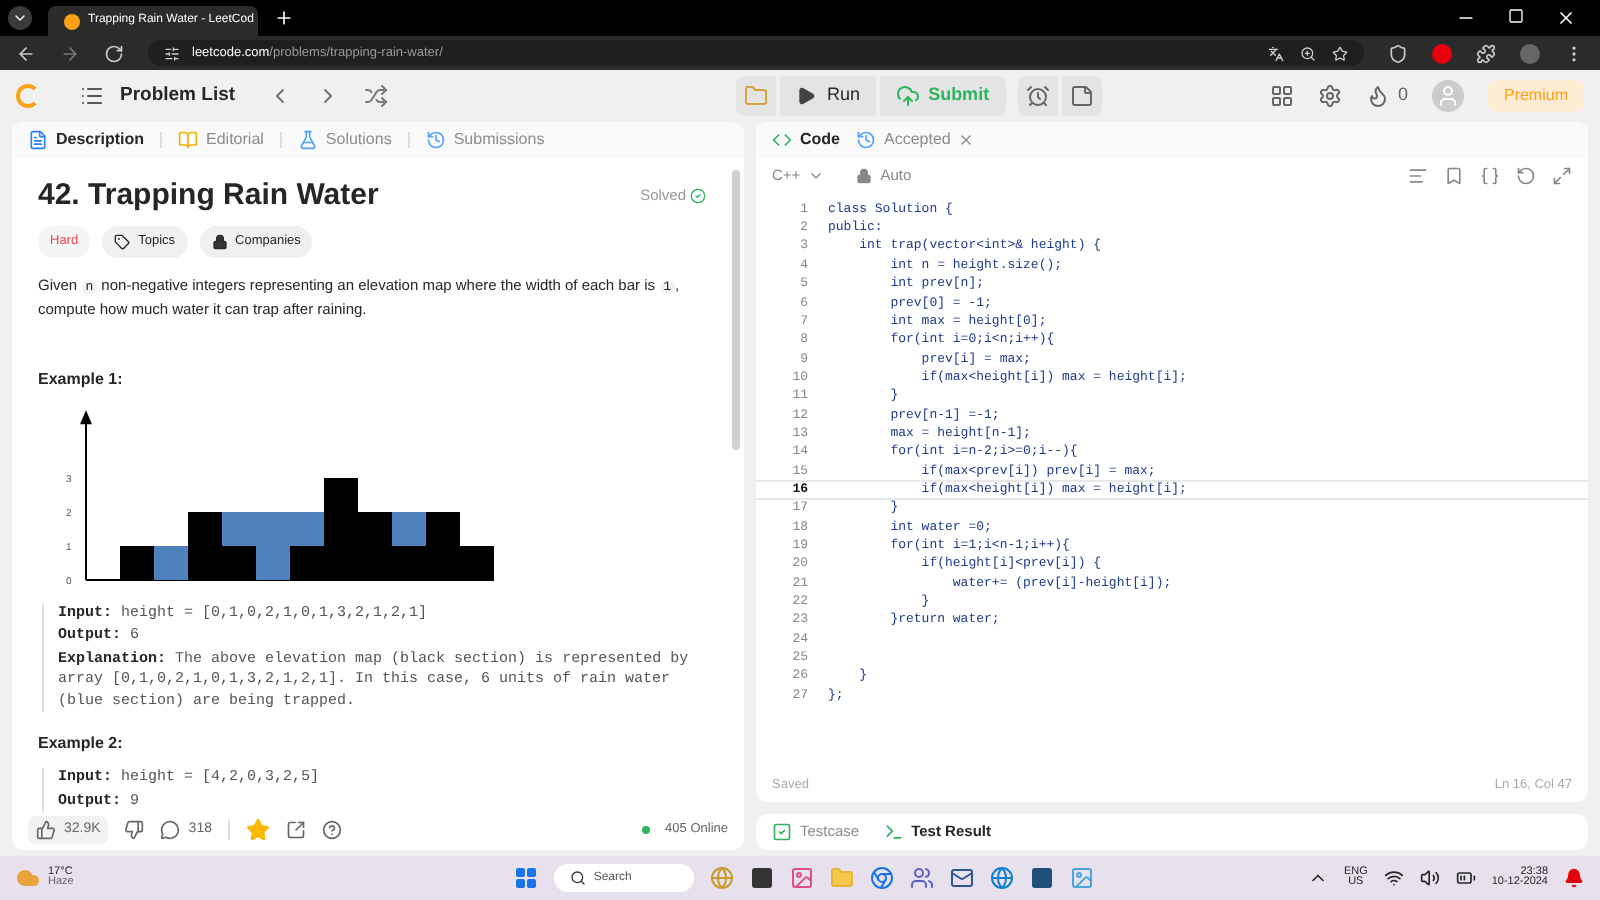 This screenshot has height=900, width=1600. I want to click on scrollbar, so click(736, 310).